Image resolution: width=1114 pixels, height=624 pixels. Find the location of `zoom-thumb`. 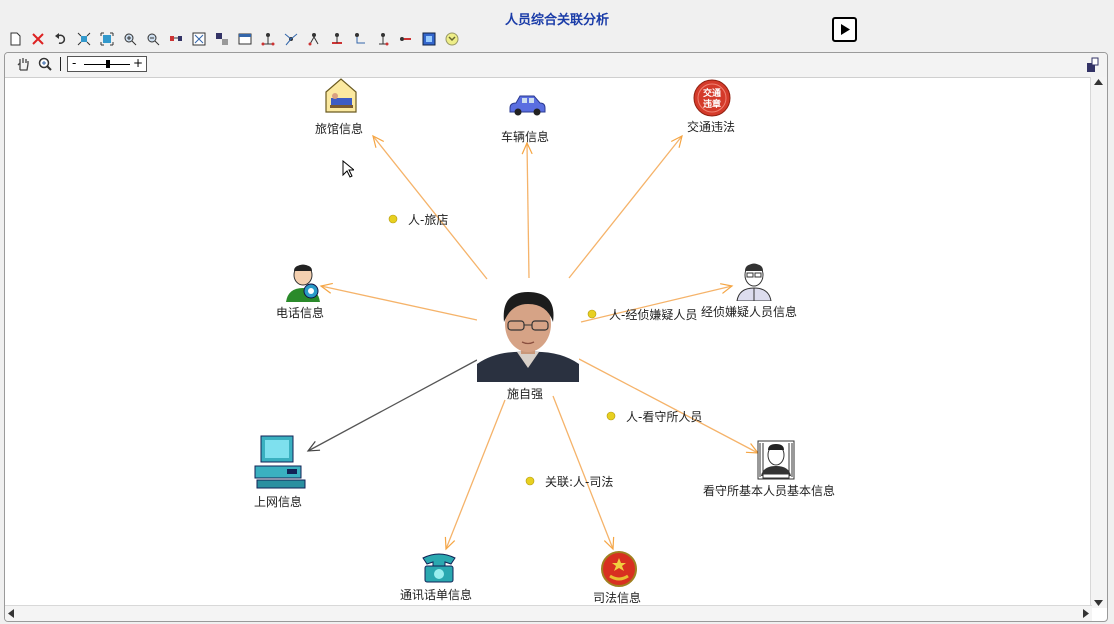

zoom-thumb is located at coordinates (108, 64).